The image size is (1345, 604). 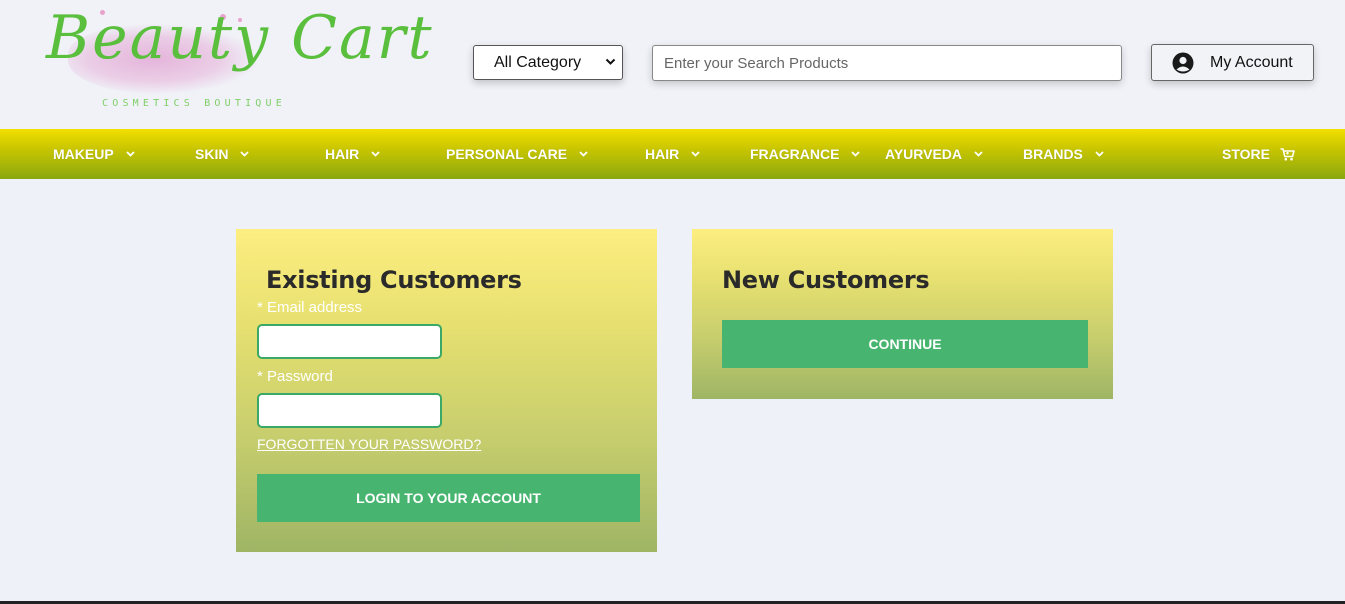 I want to click on my-account-button: My Account, so click(x=1232, y=62).